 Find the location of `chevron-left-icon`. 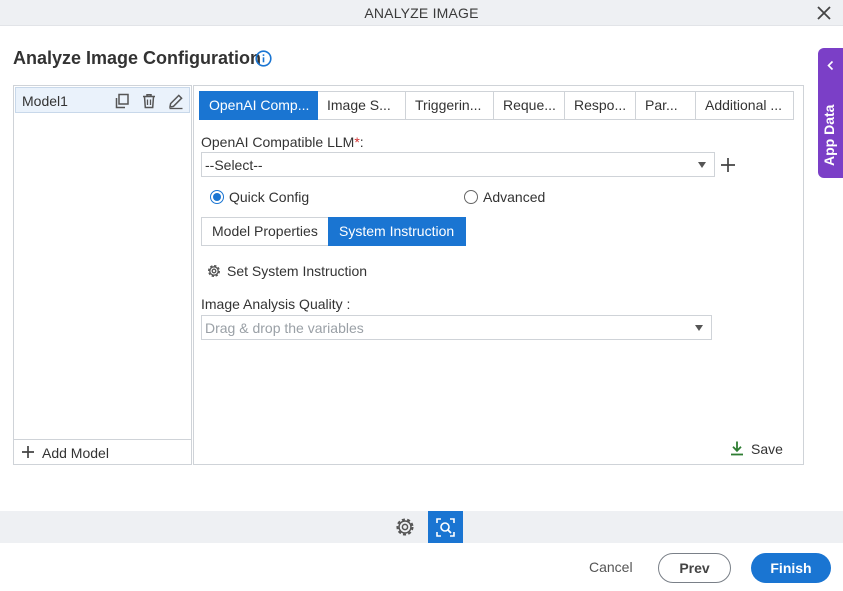

chevron-left-icon is located at coordinates (830, 65).